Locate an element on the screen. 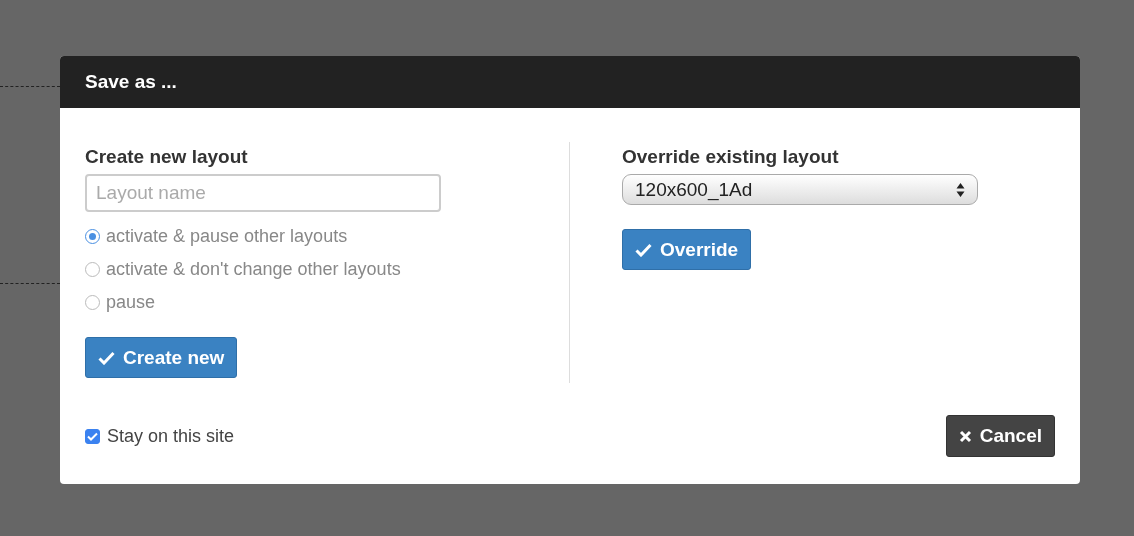 This screenshot has width=1134, height=536. checkbox is located at coordinates (92, 436).